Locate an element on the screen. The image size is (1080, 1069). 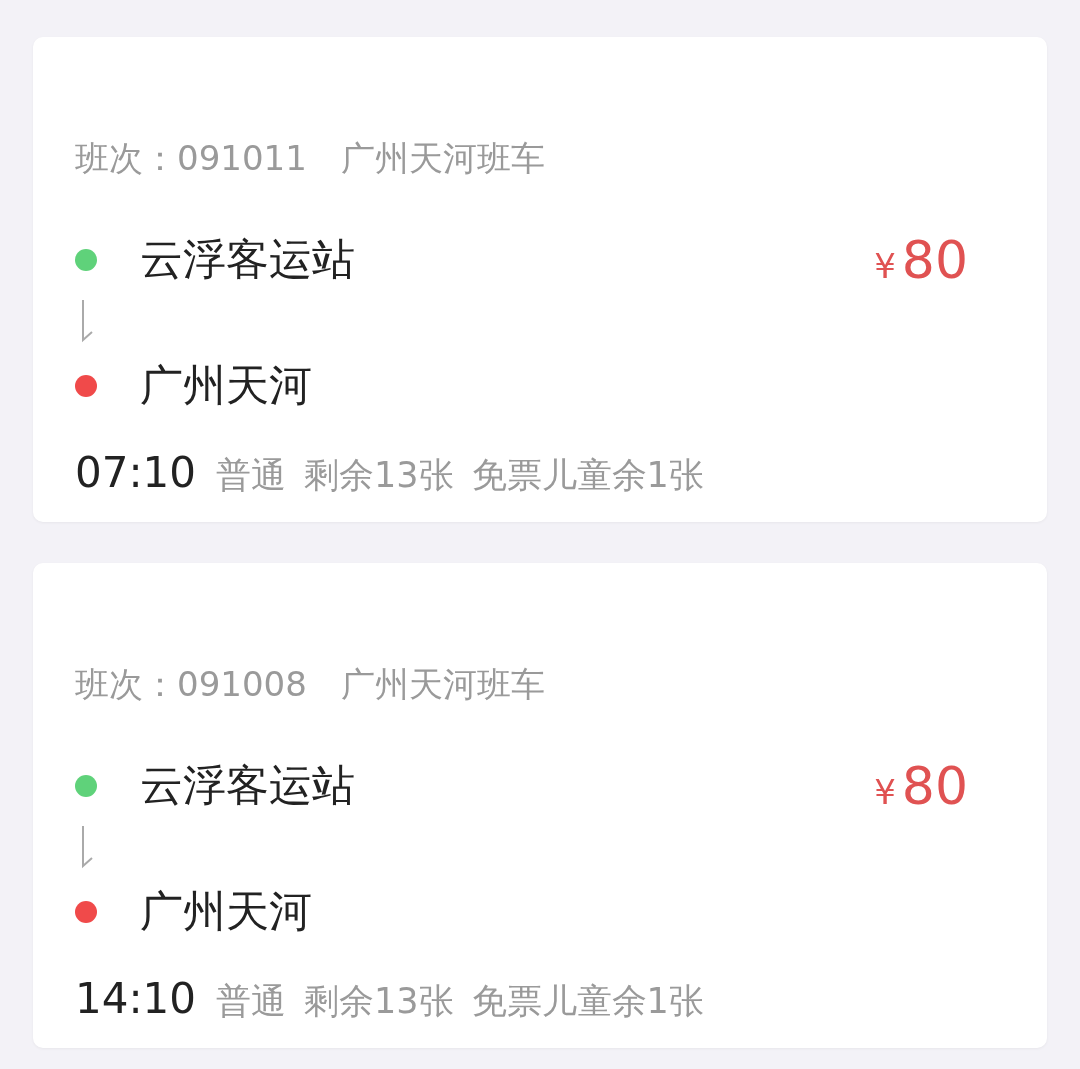
trip-number: 班次：091008 is located at coordinates (191, 684).